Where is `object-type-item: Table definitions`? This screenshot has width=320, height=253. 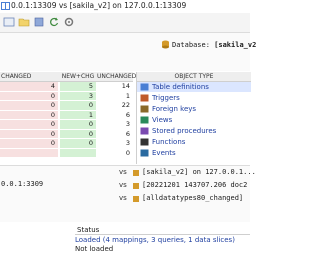 object-type-item: Table definitions is located at coordinates (194, 87).